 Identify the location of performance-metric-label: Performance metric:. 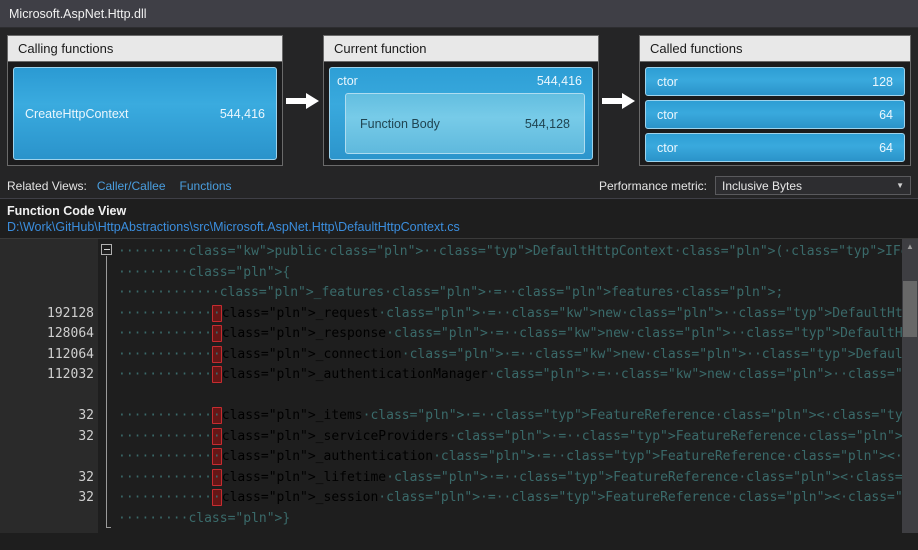
(652, 185).